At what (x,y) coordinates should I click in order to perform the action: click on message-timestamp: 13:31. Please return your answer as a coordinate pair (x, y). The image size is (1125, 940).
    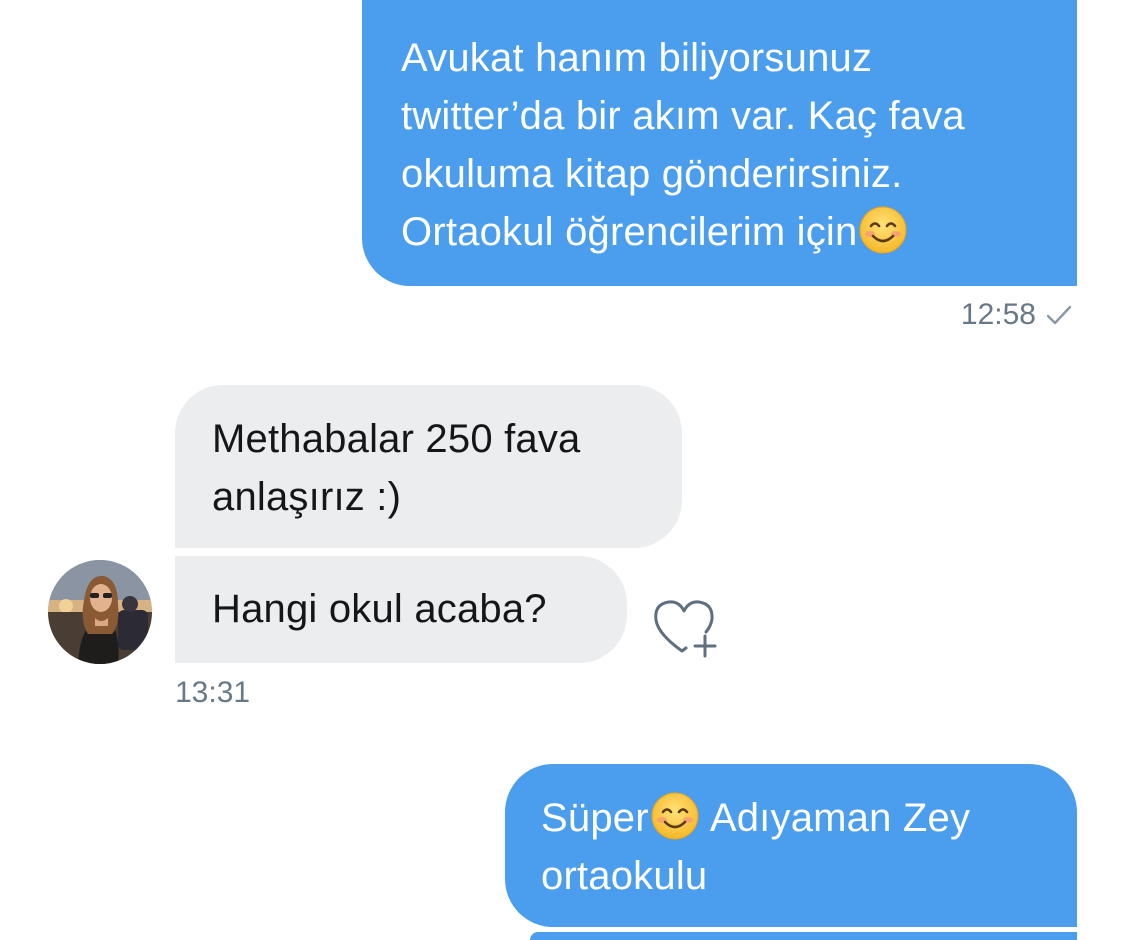
    Looking at the image, I should click on (212, 693).